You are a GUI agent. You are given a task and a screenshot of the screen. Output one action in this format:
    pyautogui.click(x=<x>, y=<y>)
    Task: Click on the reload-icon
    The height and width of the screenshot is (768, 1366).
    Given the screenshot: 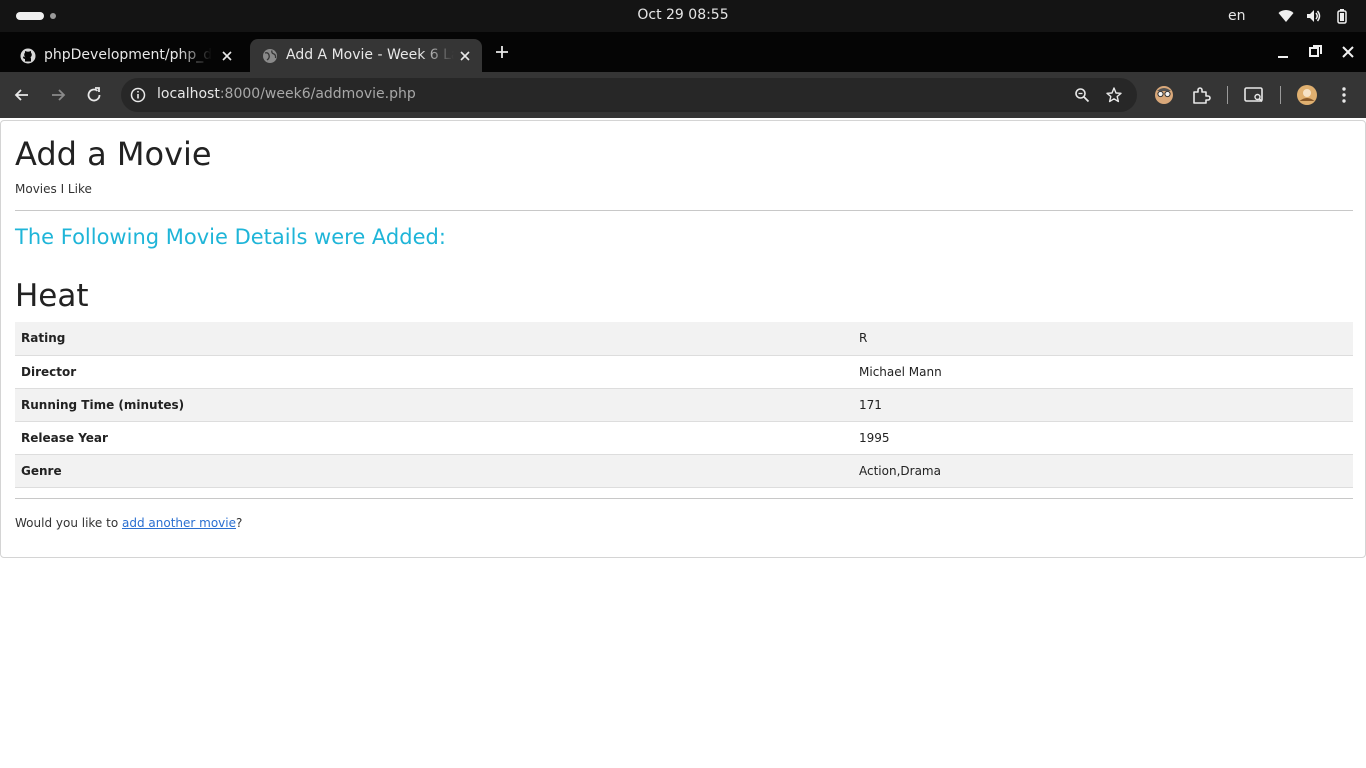 What is the action you would take?
    pyautogui.click(x=94, y=95)
    